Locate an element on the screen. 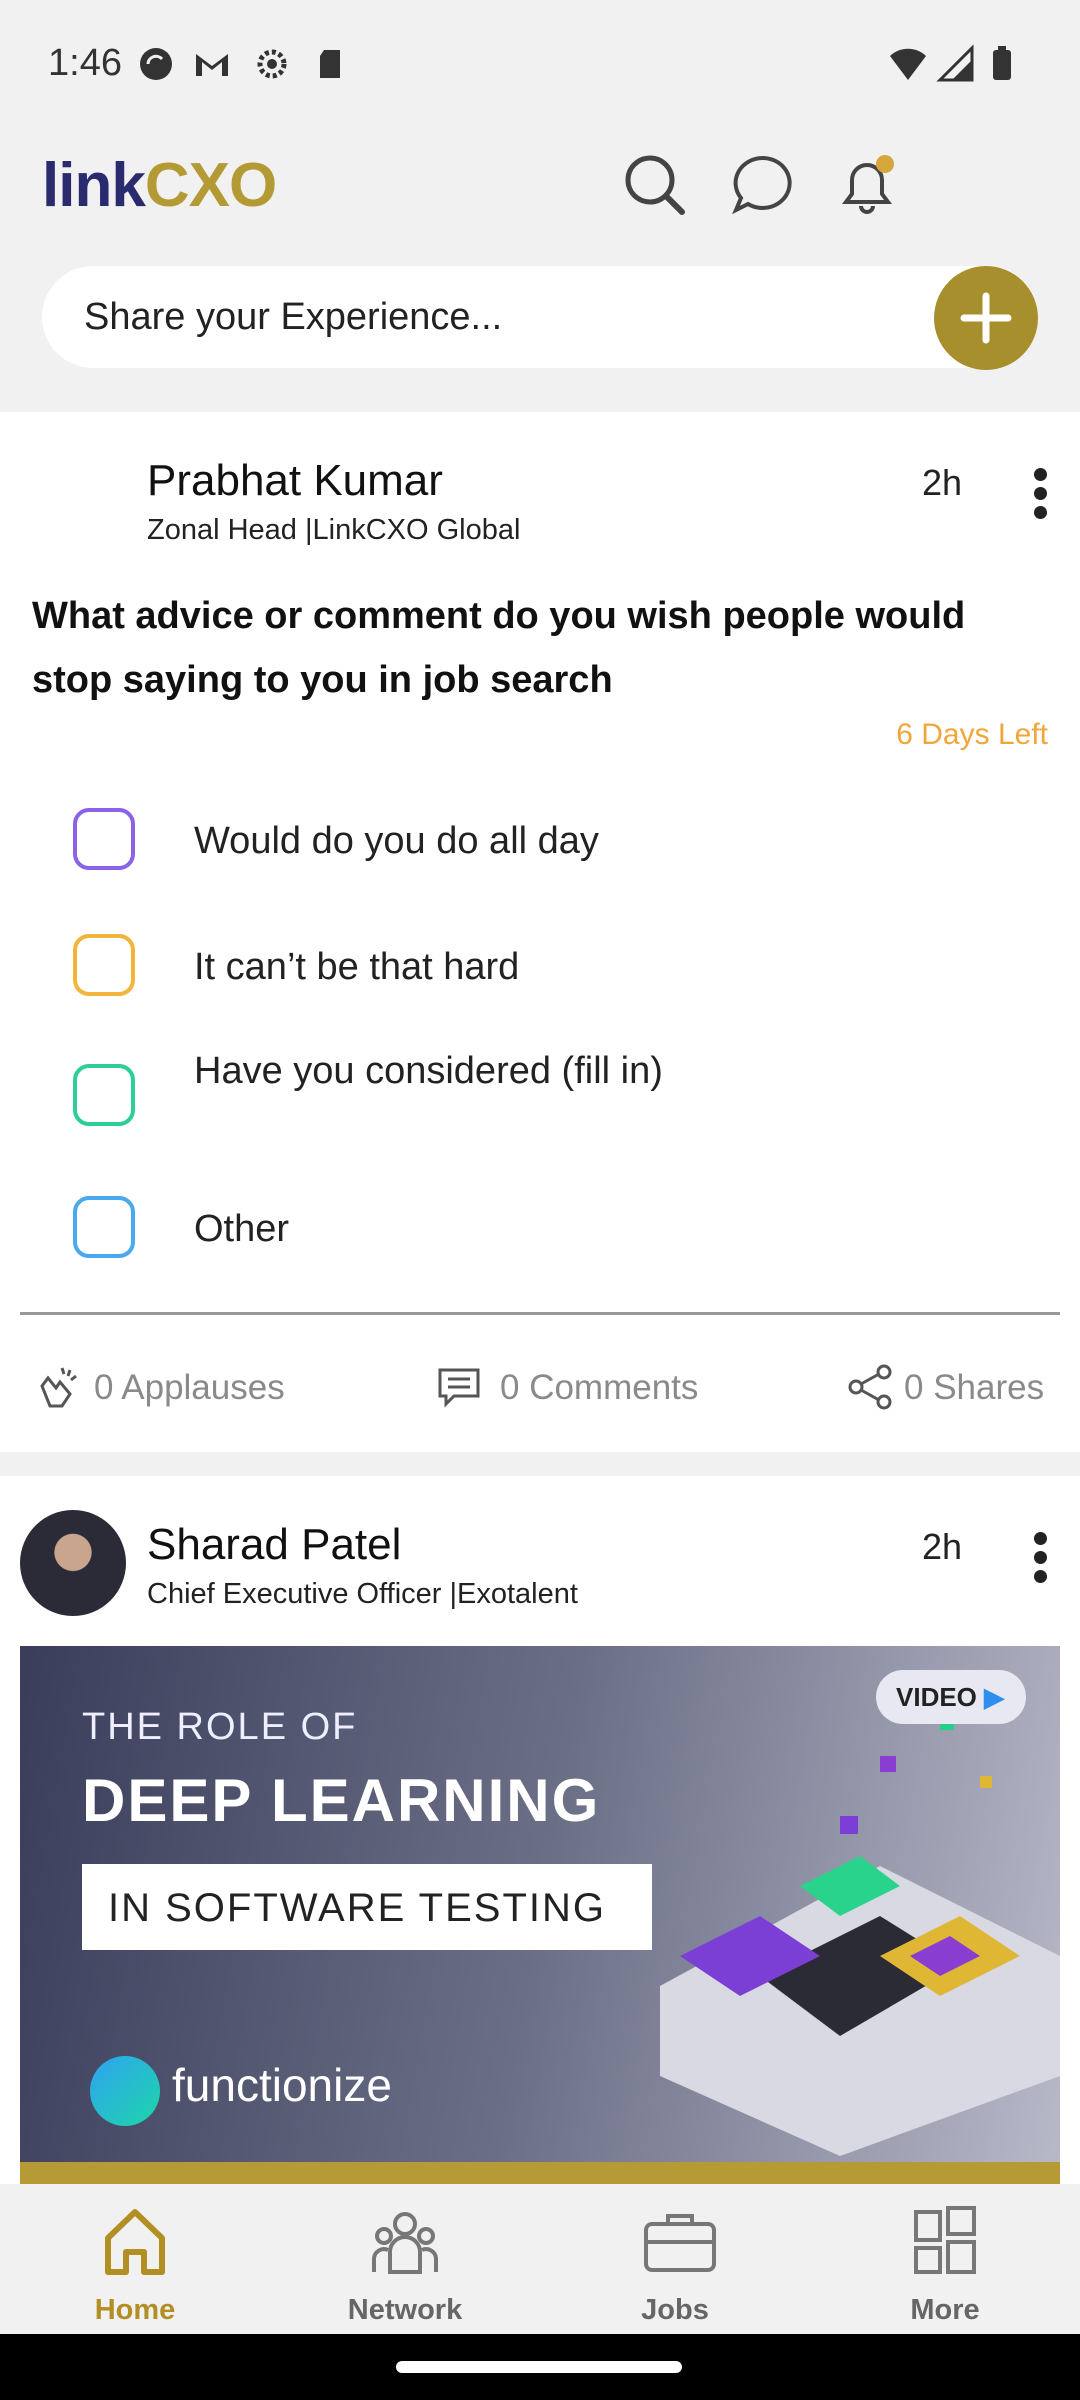 The height and width of the screenshot is (2400, 1080). poll-days-left: 6 Days Left is located at coordinates (972, 734).